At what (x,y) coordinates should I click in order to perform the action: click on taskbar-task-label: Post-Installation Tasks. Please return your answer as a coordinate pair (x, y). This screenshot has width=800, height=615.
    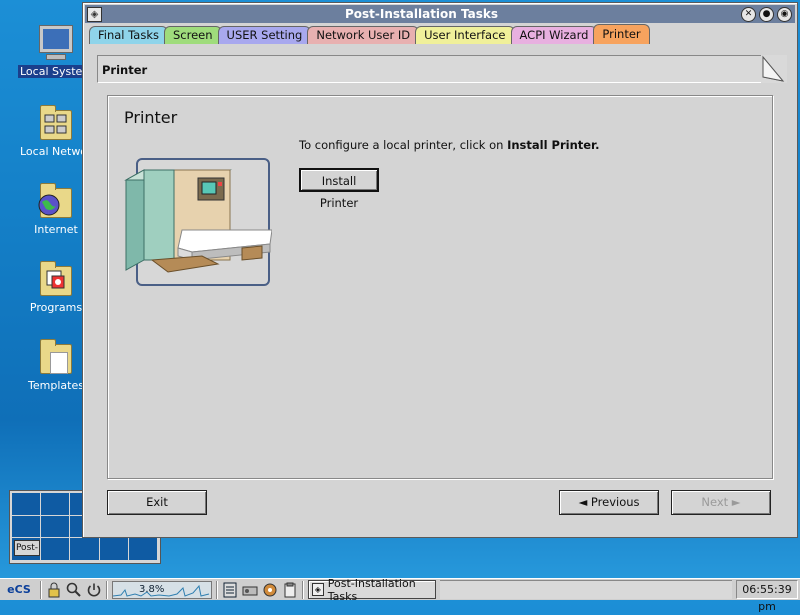
    Looking at the image, I should click on (371, 589).